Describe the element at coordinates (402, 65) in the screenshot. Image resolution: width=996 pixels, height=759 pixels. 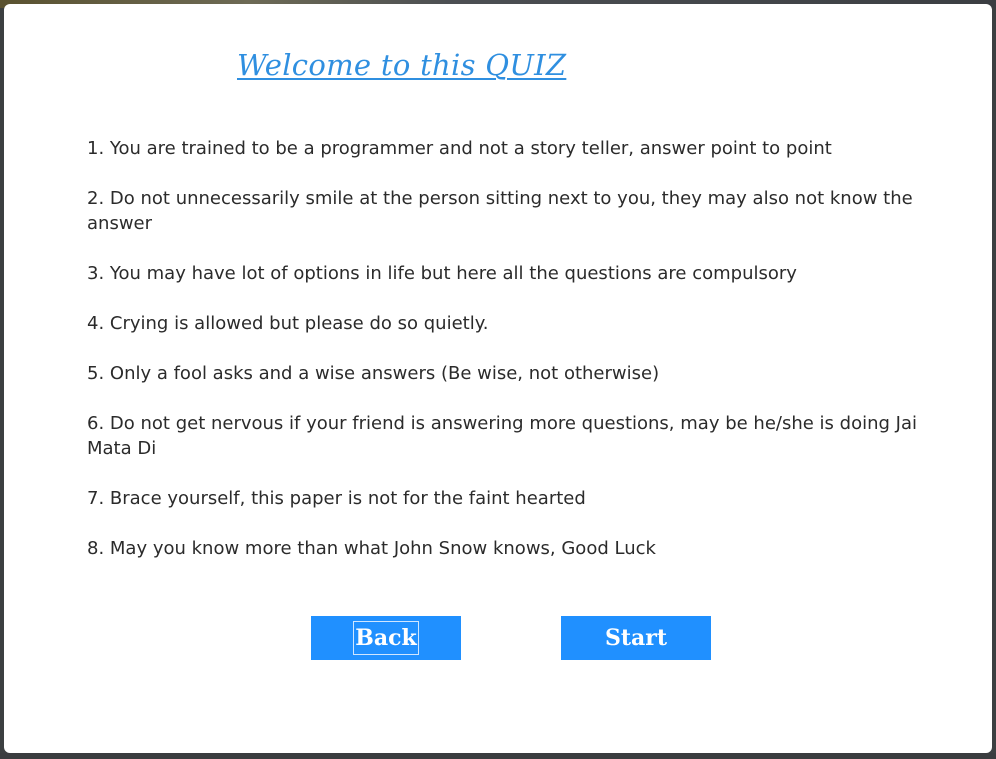
I see `page-title: Welcome to this QUIZ` at that location.